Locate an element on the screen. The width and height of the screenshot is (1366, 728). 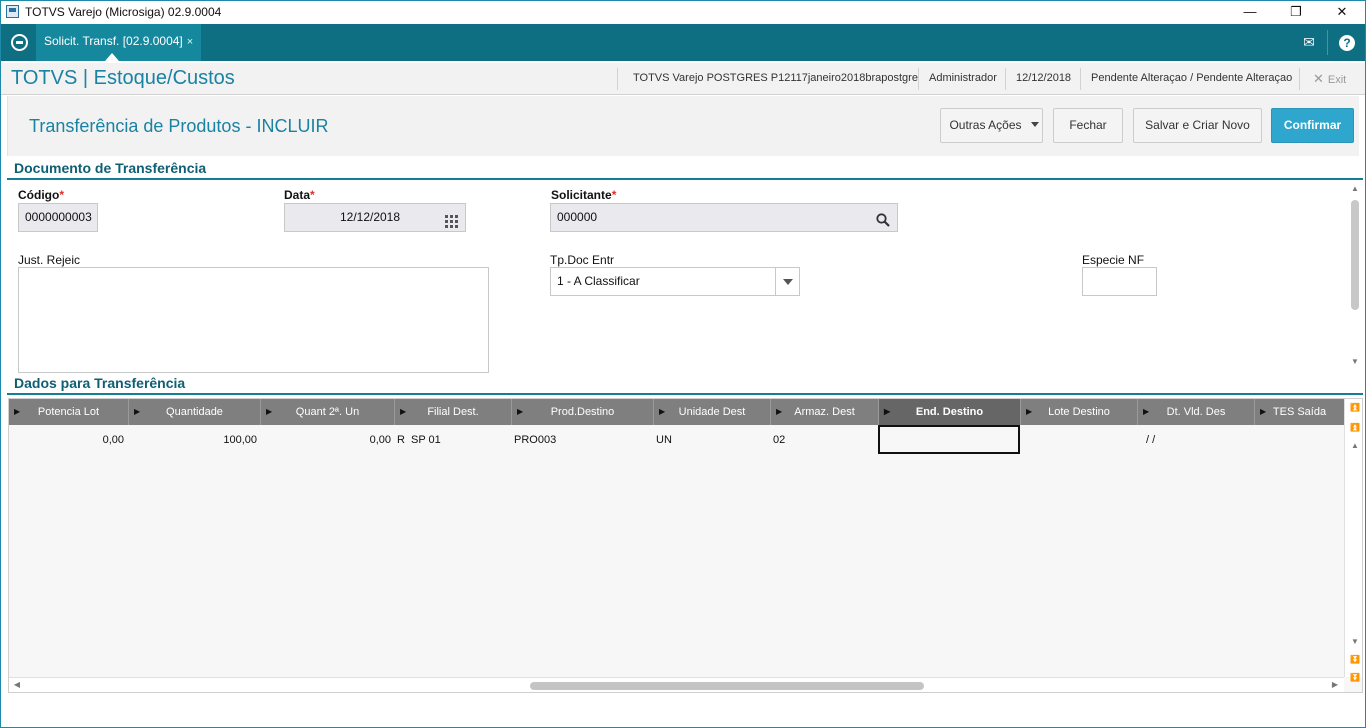
data-value: 12/12/2018 is located at coordinates (370, 217).